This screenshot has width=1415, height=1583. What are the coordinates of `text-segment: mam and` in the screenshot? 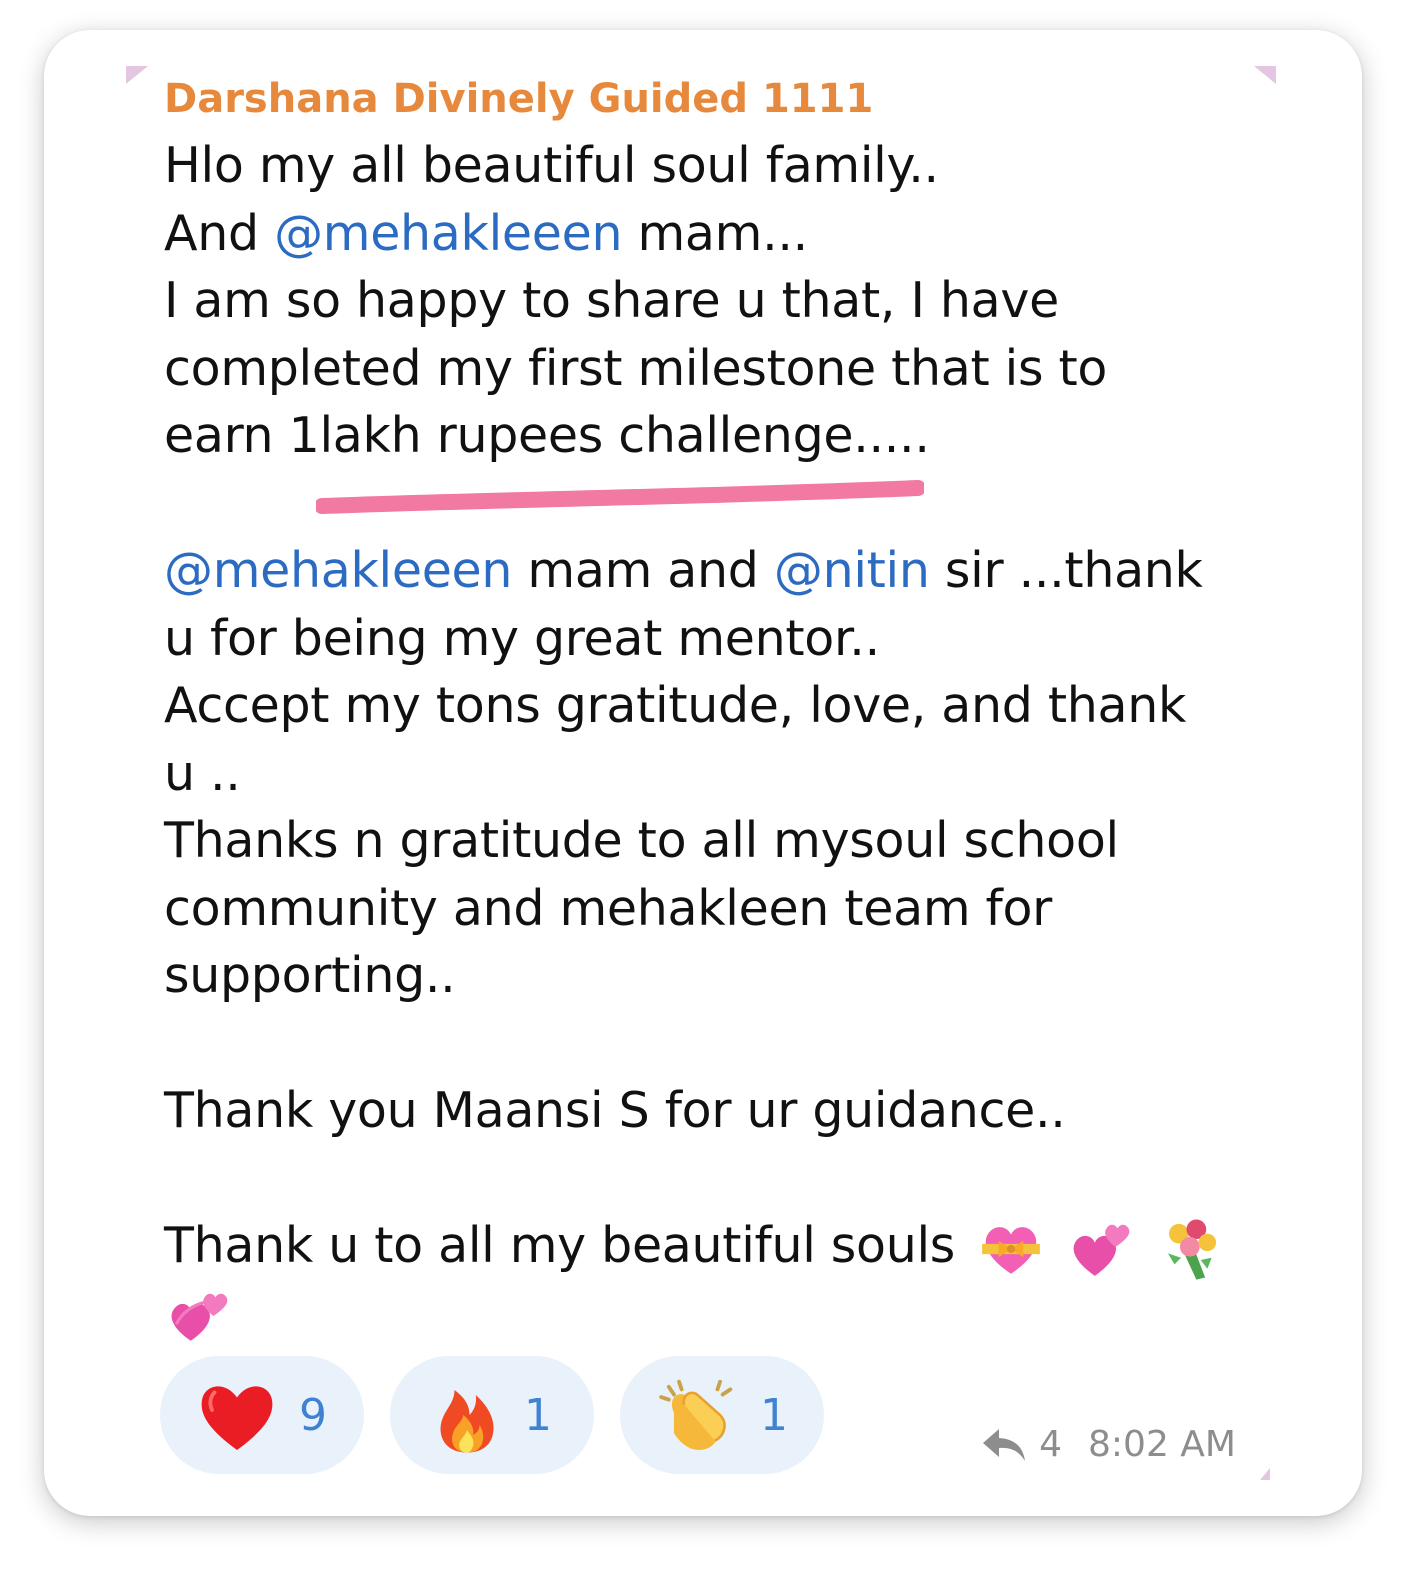 It's located at (643, 570).